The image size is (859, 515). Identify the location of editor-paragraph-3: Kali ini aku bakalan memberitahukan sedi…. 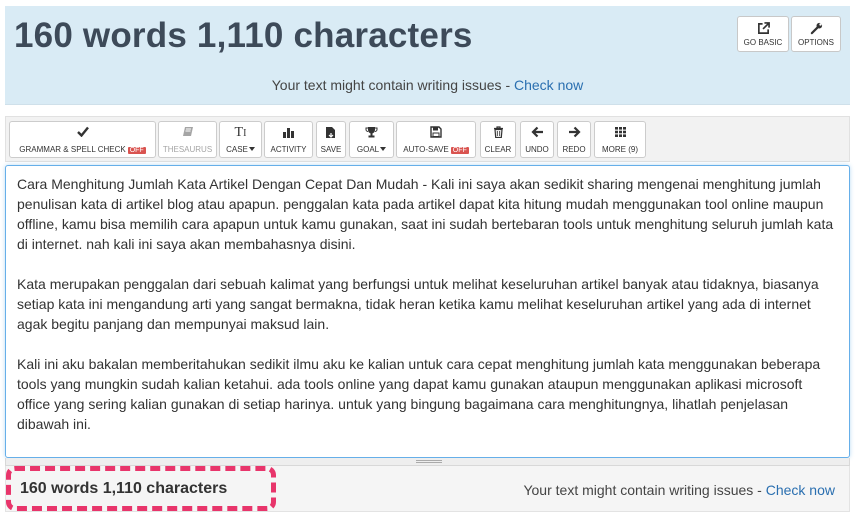
(427, 394).